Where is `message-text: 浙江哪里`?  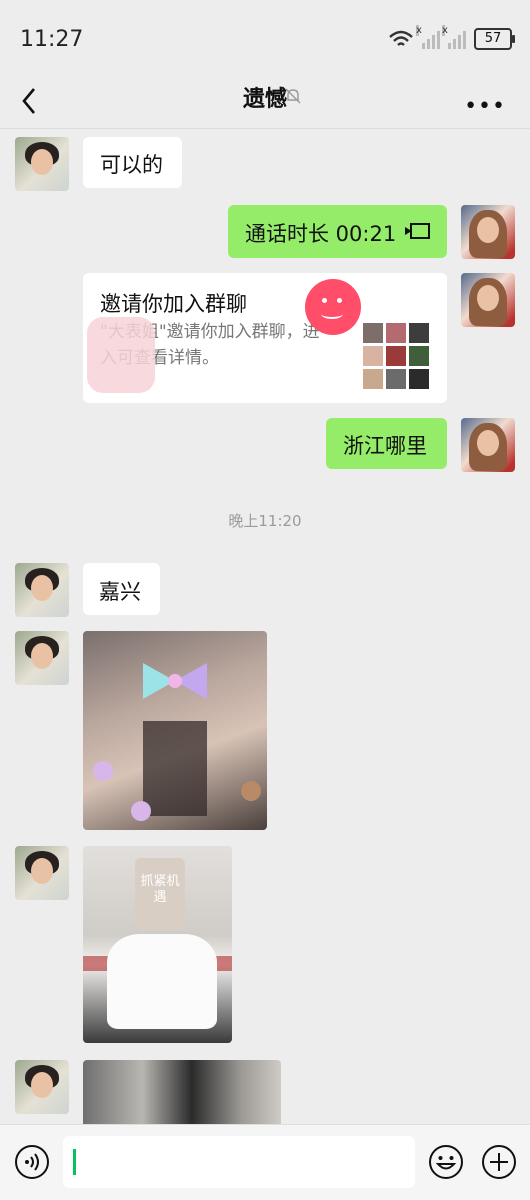 message-text: 浙江哪里 is located at coordinates (385, 446).